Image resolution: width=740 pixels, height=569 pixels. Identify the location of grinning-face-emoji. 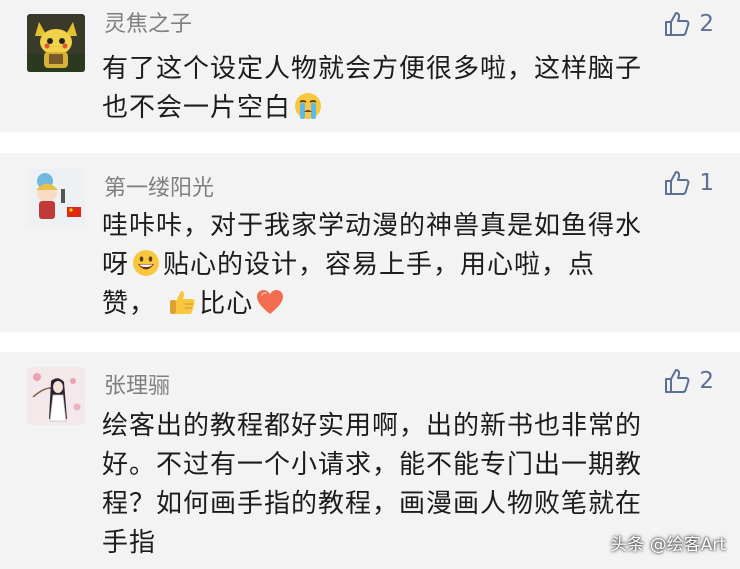
(146, 263).